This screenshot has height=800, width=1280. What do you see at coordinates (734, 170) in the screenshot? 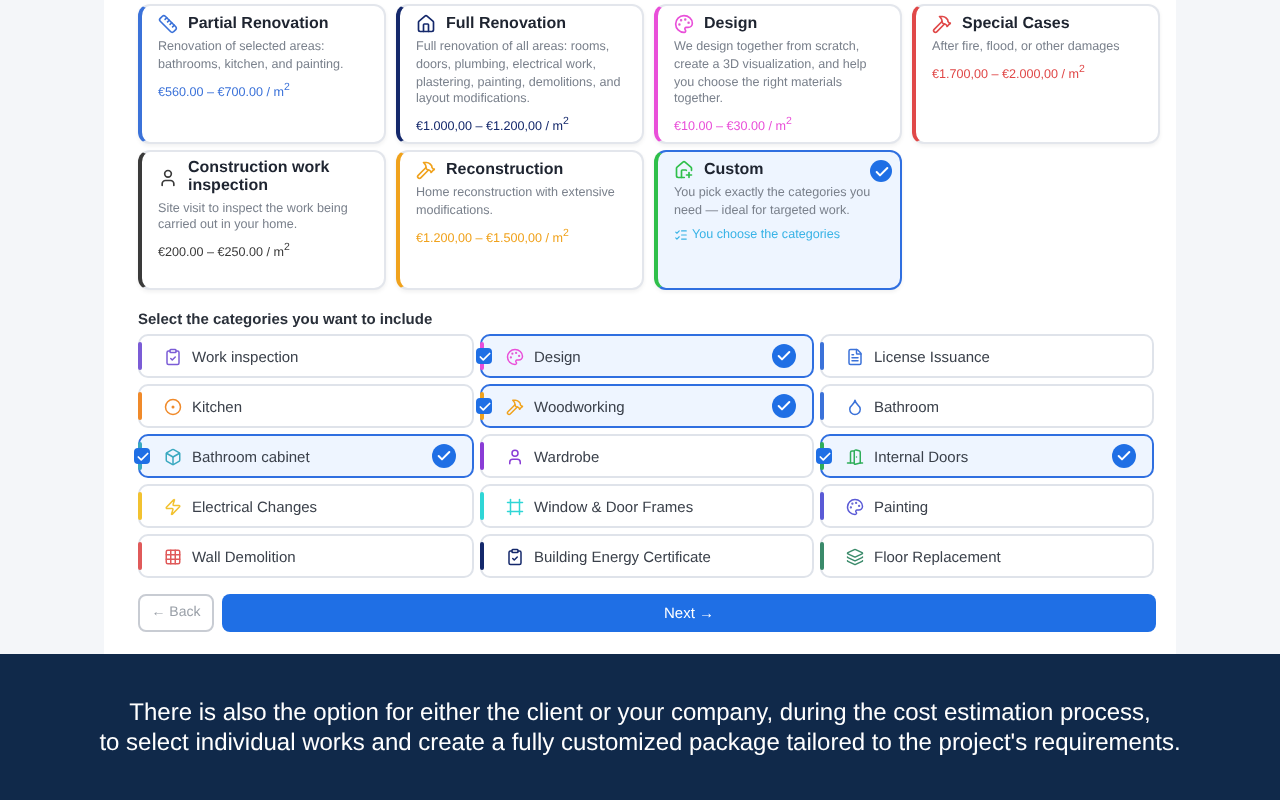
I see `card-title: Custom` at bounding box center [734, 170].